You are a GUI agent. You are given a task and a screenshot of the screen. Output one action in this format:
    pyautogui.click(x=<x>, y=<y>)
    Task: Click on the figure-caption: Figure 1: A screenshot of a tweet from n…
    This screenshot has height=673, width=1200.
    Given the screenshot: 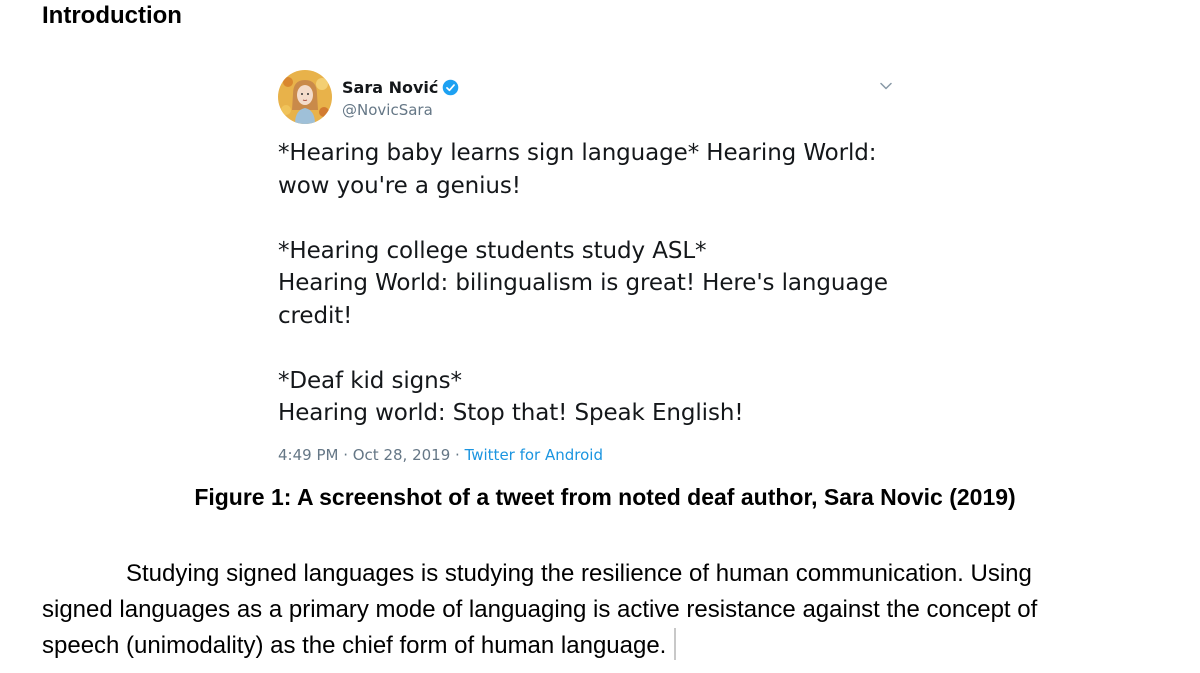 What is the action you would take?
    pyautogui.click(x=605, y=497)
    